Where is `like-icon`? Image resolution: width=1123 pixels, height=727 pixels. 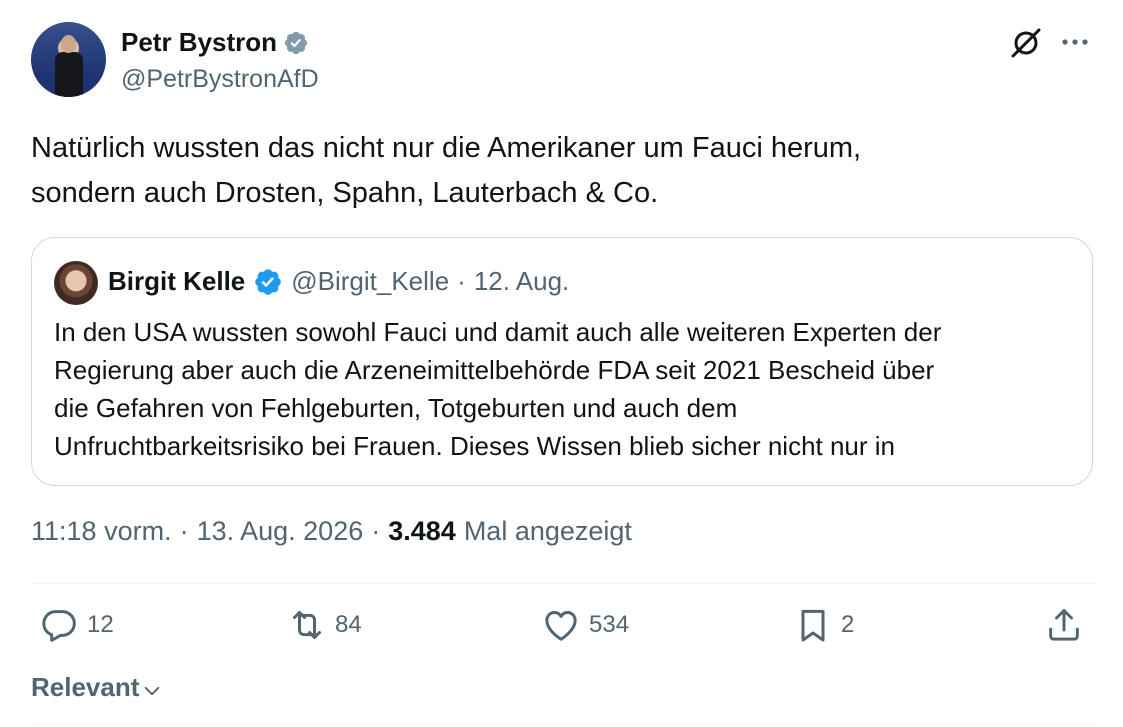 like-icon is located at coordinates (561, 626).